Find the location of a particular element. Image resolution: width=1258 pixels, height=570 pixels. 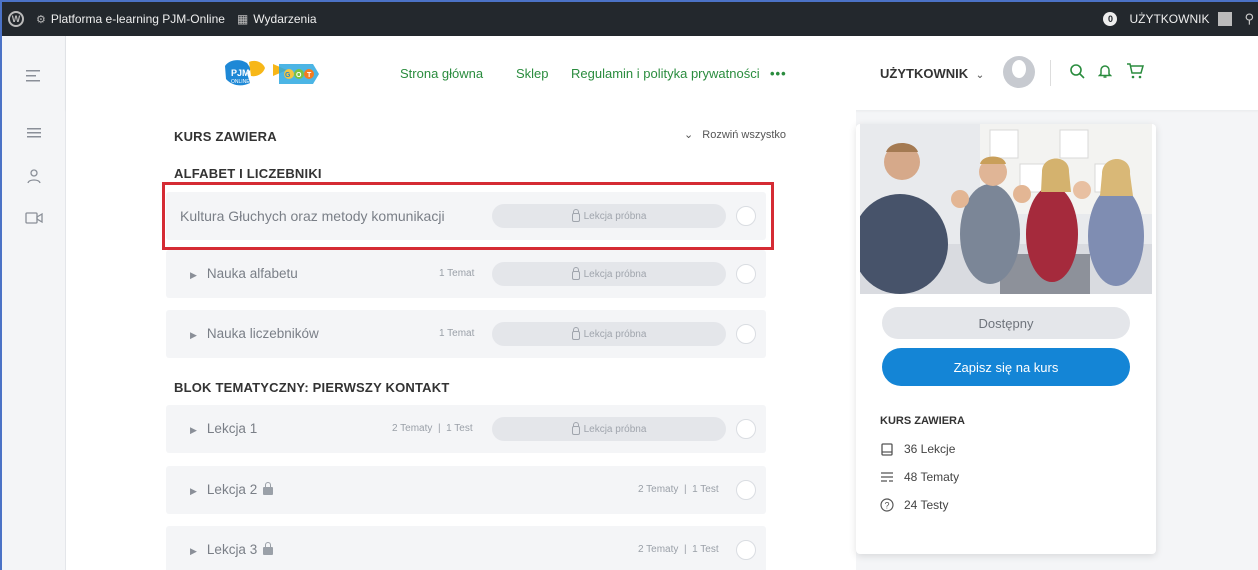

svg-text: PJM is located at coordinates (240, 73).